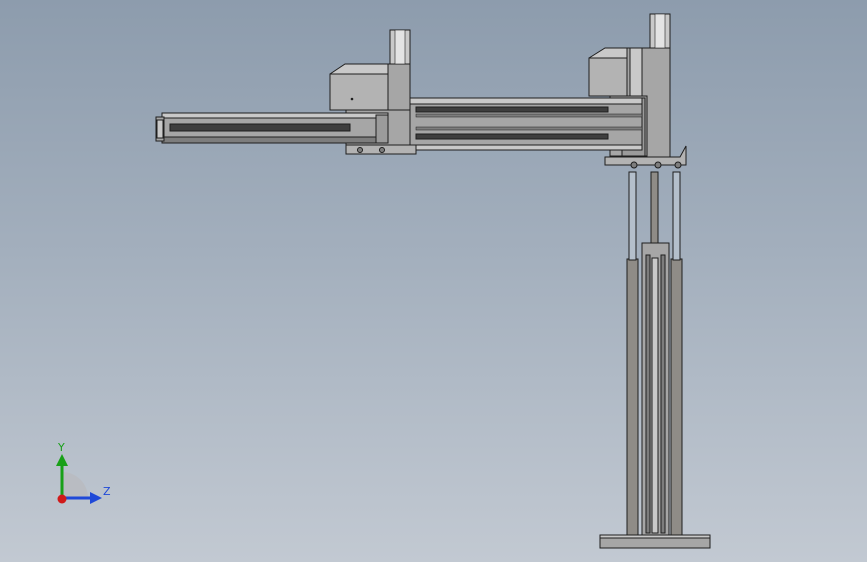  What do you see at coordinates (61, 447) in the screenshot?
I see `y-axis-label: Y` at bounding box center [61, 447].